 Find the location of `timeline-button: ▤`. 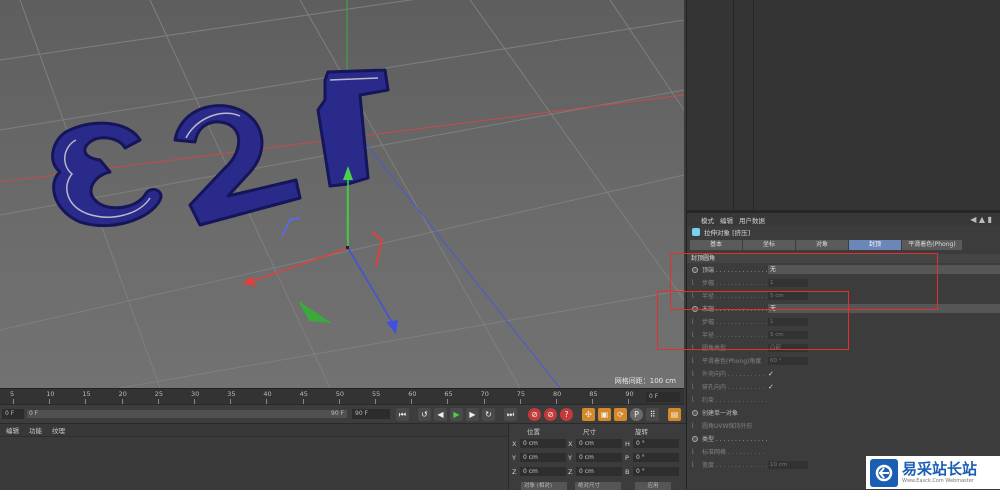

timeline-button: ▤ is located at coordinates (674, 414).